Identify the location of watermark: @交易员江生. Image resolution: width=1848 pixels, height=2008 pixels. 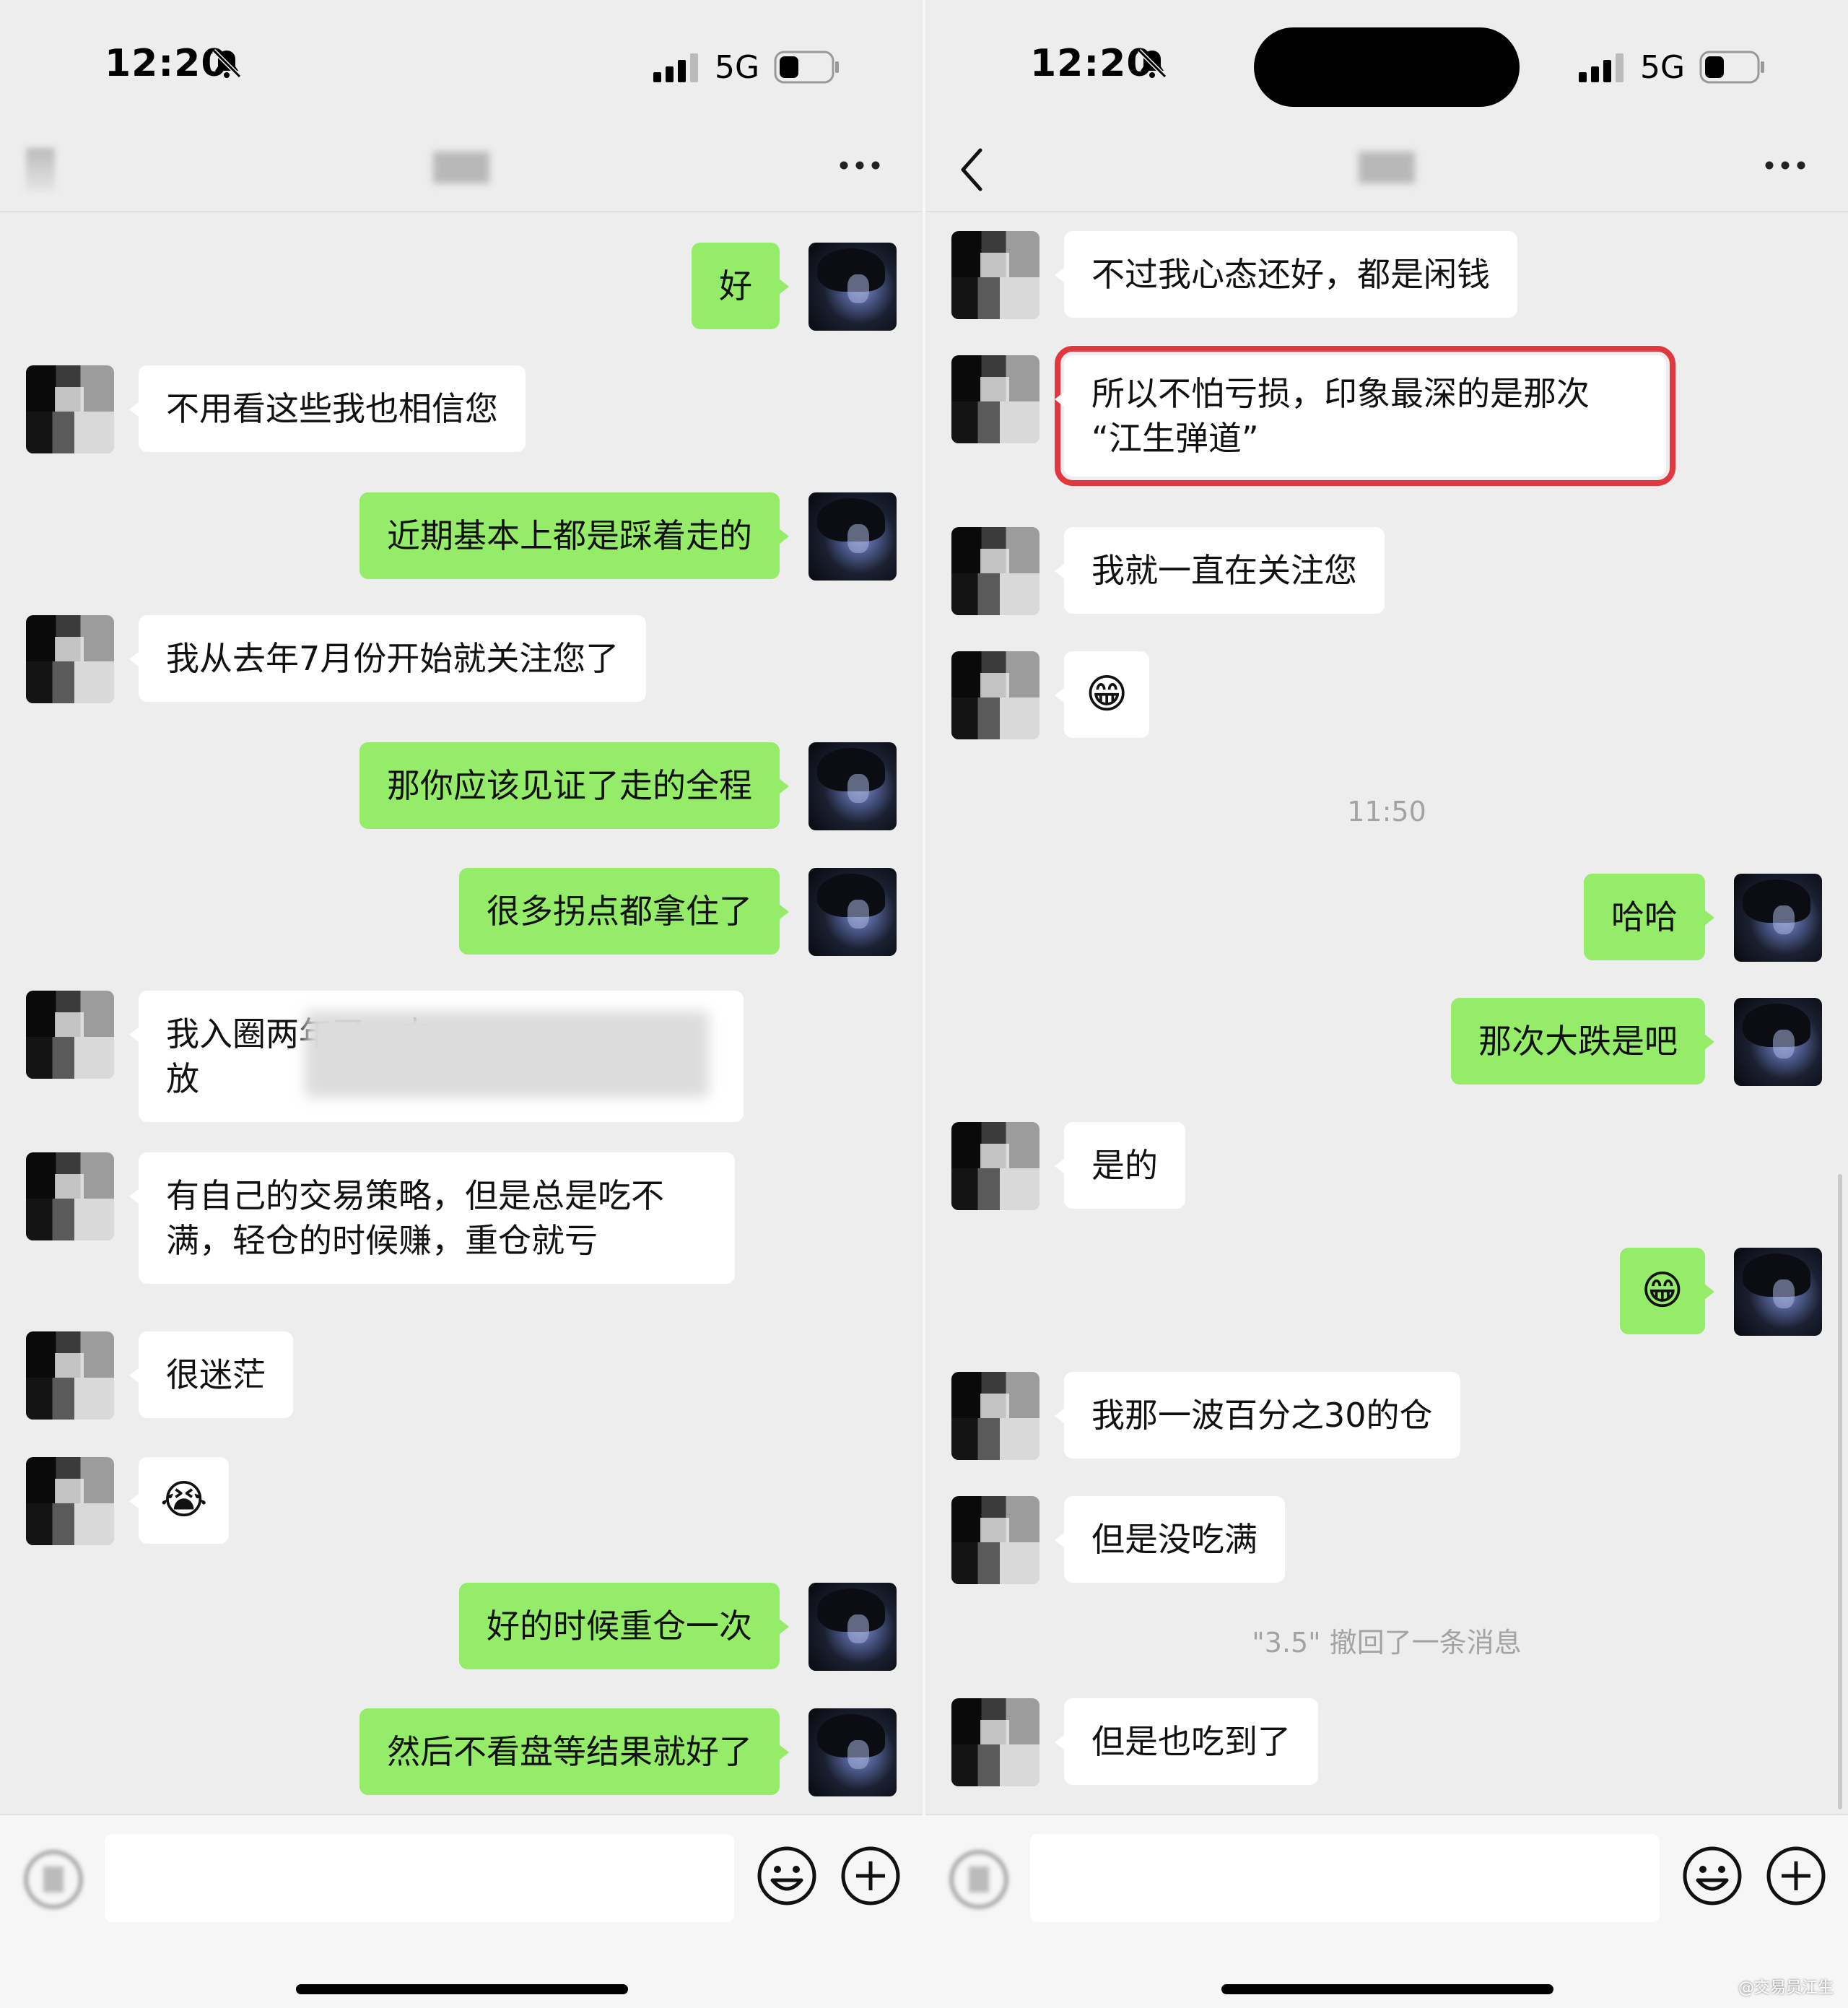
(1786, 1988).